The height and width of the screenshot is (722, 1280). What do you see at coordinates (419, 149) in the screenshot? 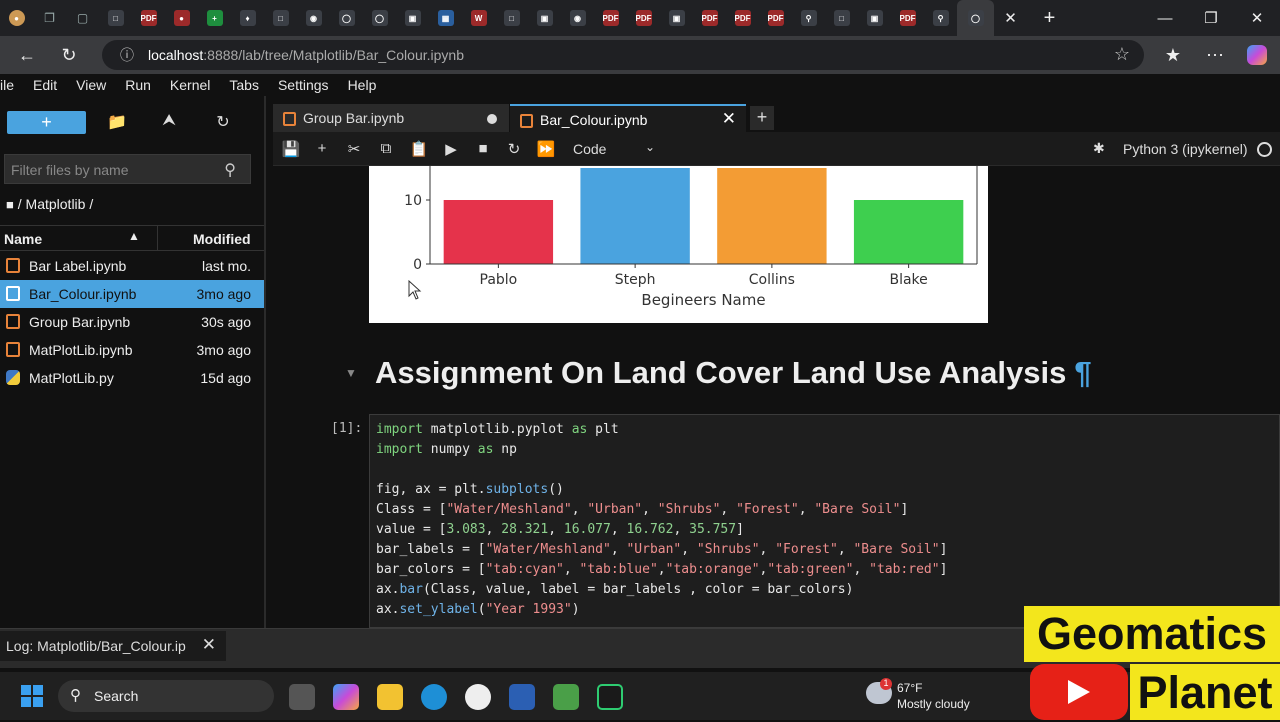
I see `paste-icon: 📋` at bounding box center [419, 149].